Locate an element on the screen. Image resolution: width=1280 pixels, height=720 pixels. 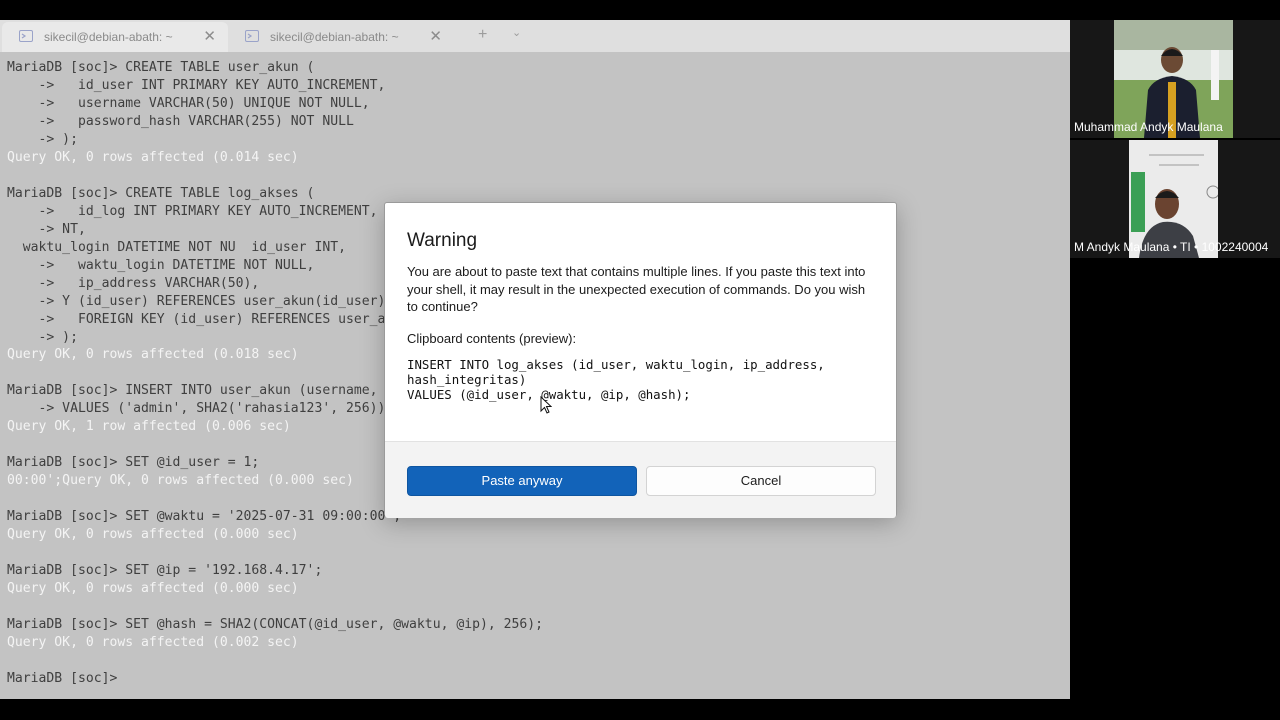
terminal-line: -> ip_address VARCHAR(50), is located at coordinates (133, 283).